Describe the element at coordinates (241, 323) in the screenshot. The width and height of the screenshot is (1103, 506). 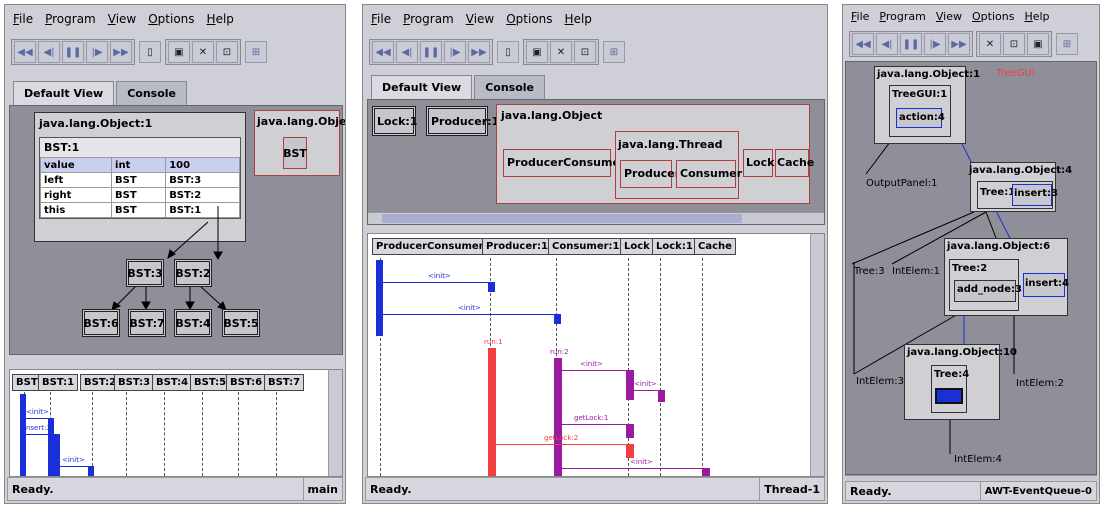
I see `node-bst5: BST:5` at that location.